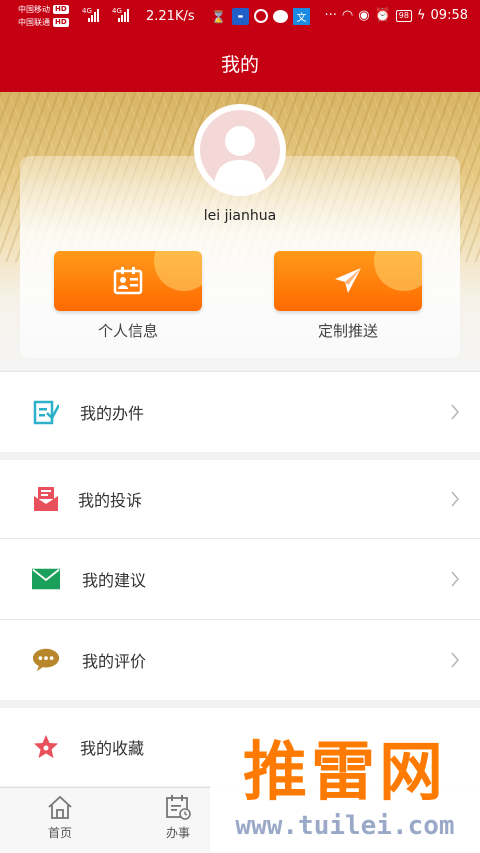 This screenshot has width=480, height=853. What do you see at coordinates (301, 16) in the screenshot?
I see `translate-icon: 文` at bounding box center [301, 16].